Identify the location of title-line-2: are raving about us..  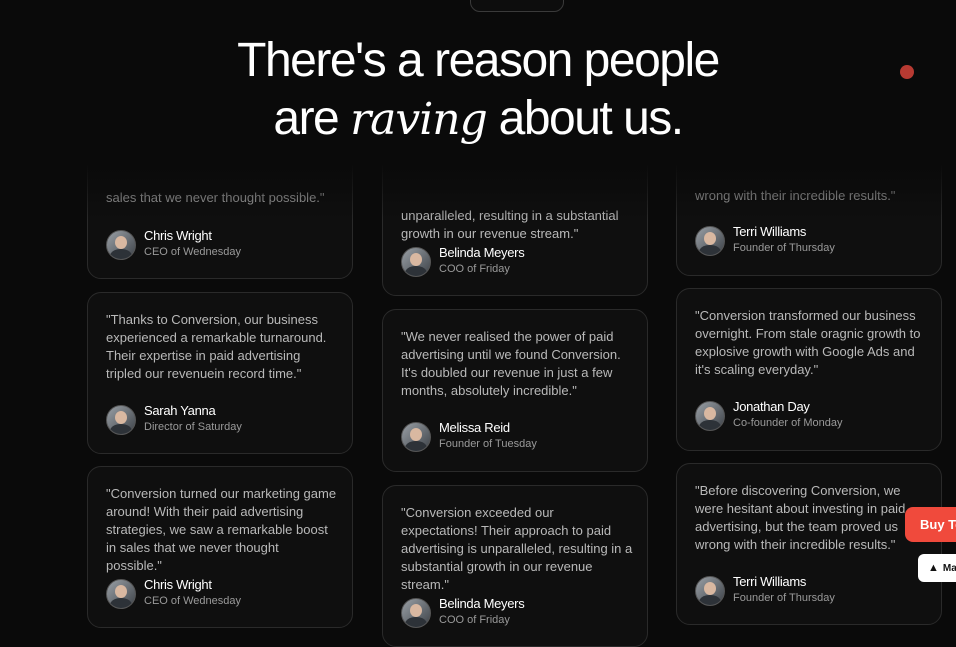
(478, 119).